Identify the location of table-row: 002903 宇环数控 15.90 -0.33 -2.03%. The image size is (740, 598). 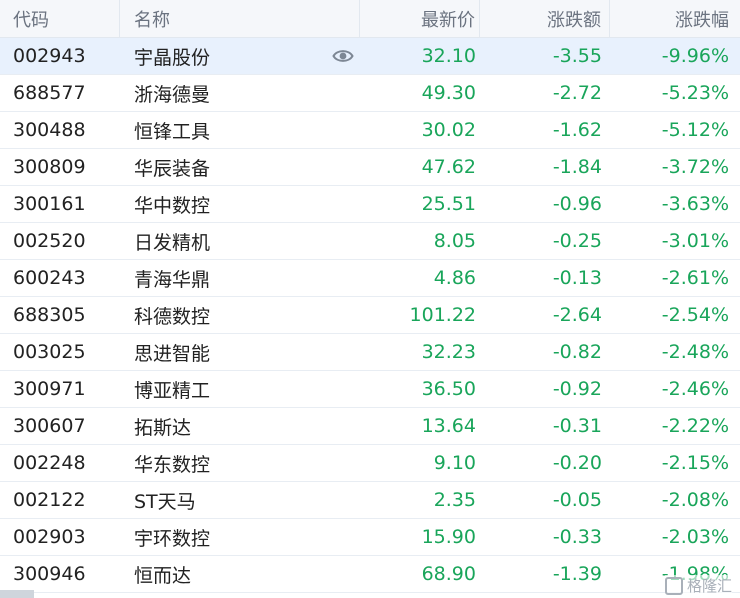
(370, 537).